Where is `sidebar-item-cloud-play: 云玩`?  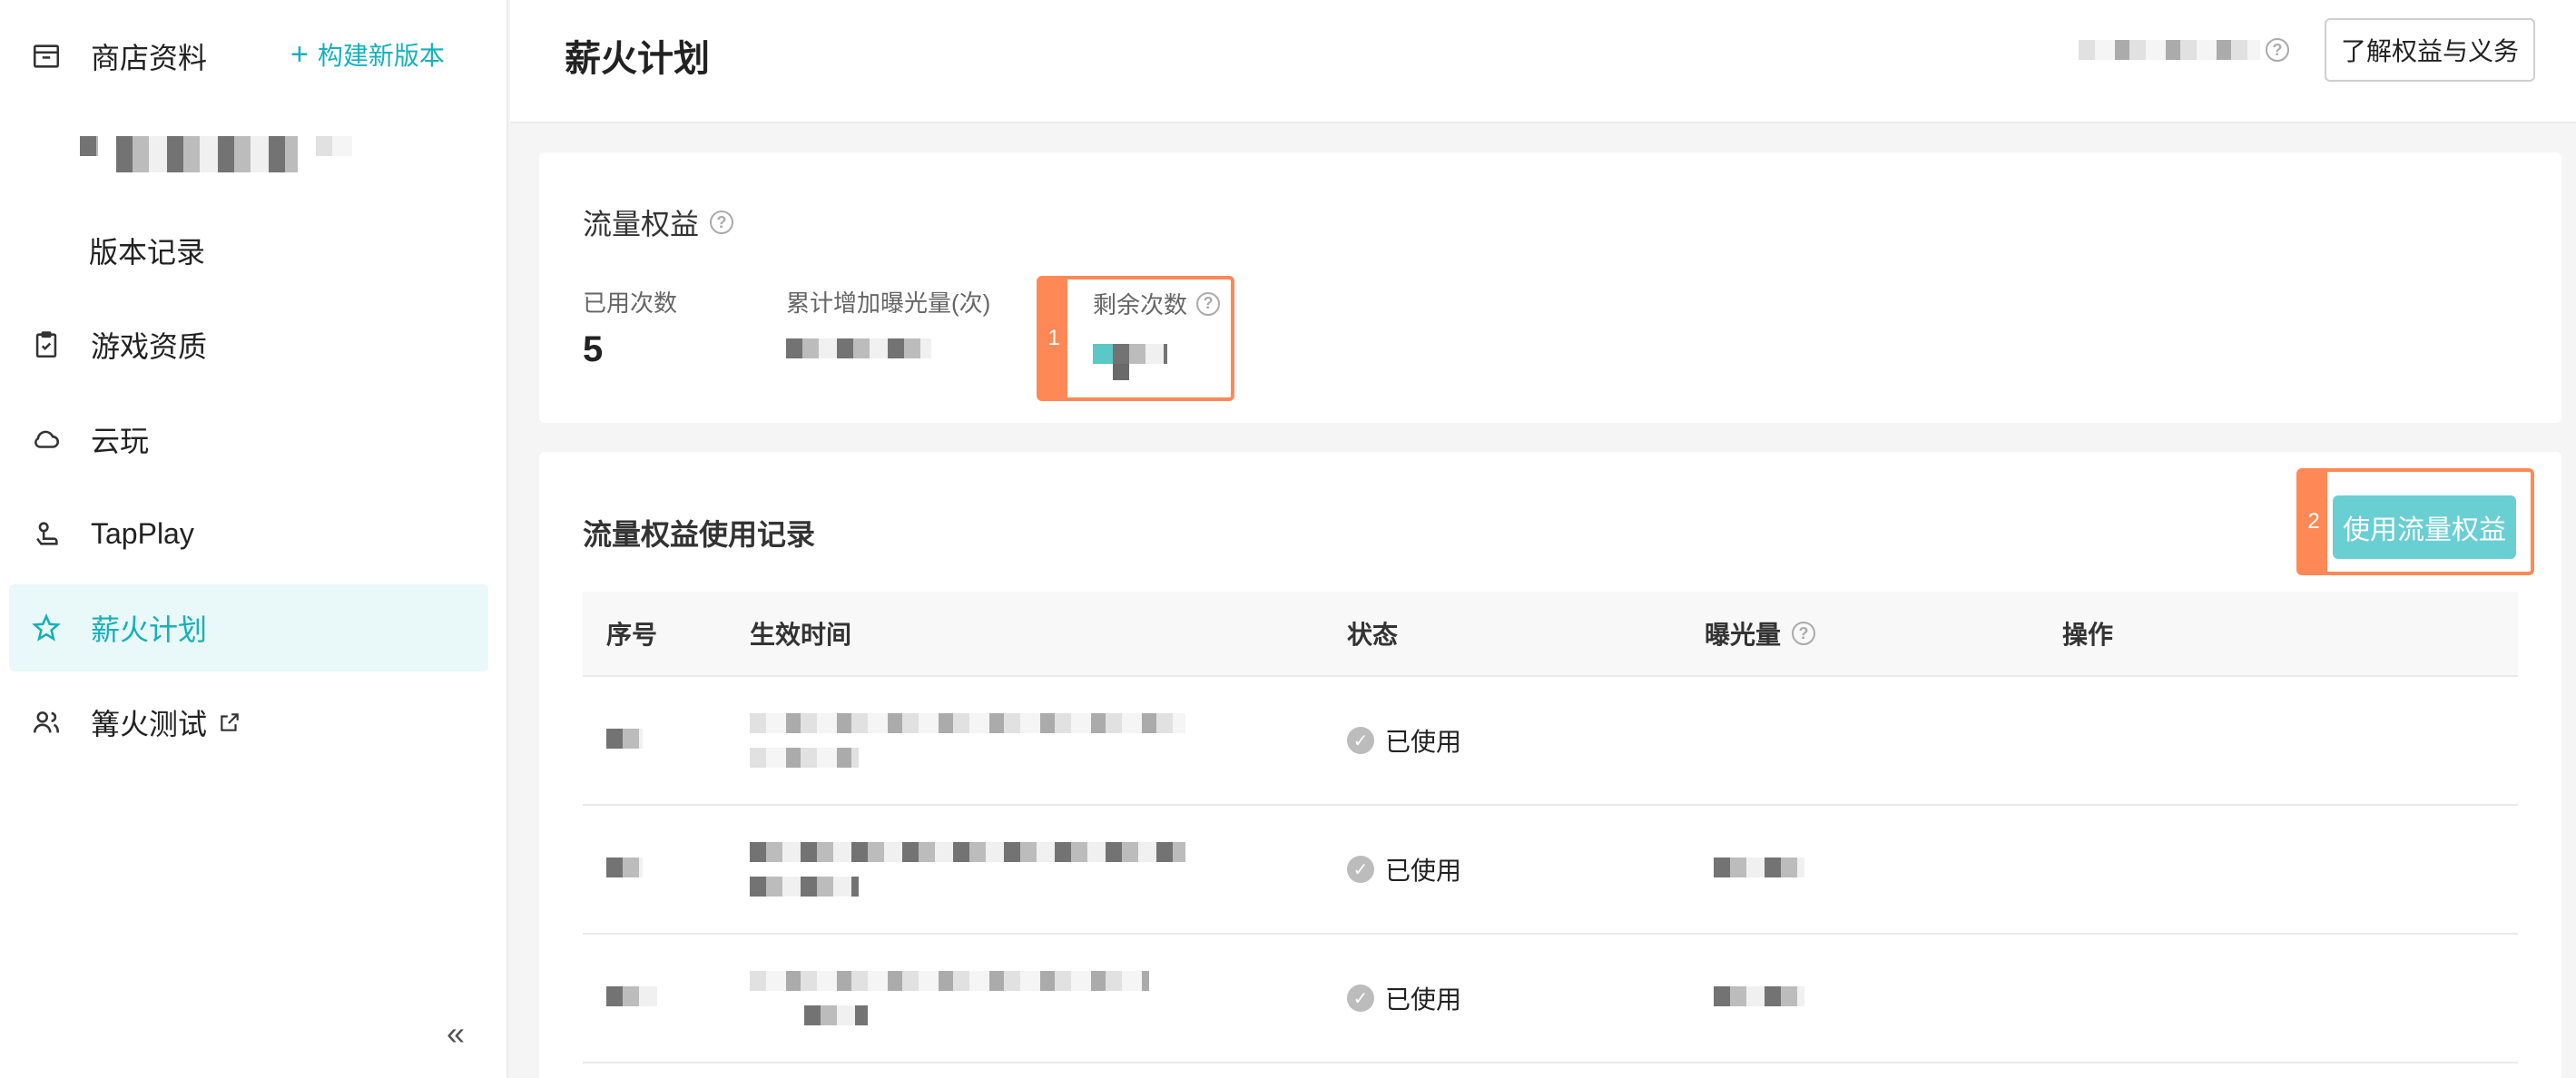
sidebar-item-cloud-play: 云玩 is located at coordinates (248, 439).